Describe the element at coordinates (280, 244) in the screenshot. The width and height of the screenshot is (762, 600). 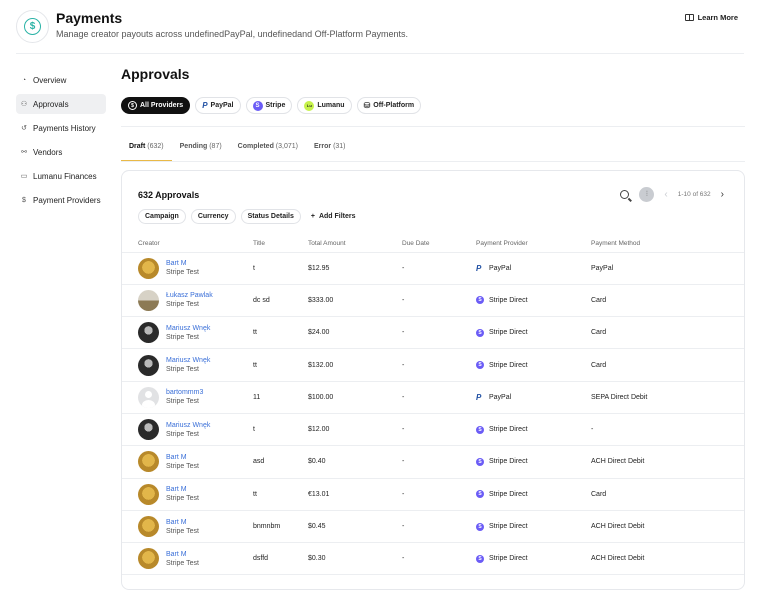
I see `column-header: Title` at that location.